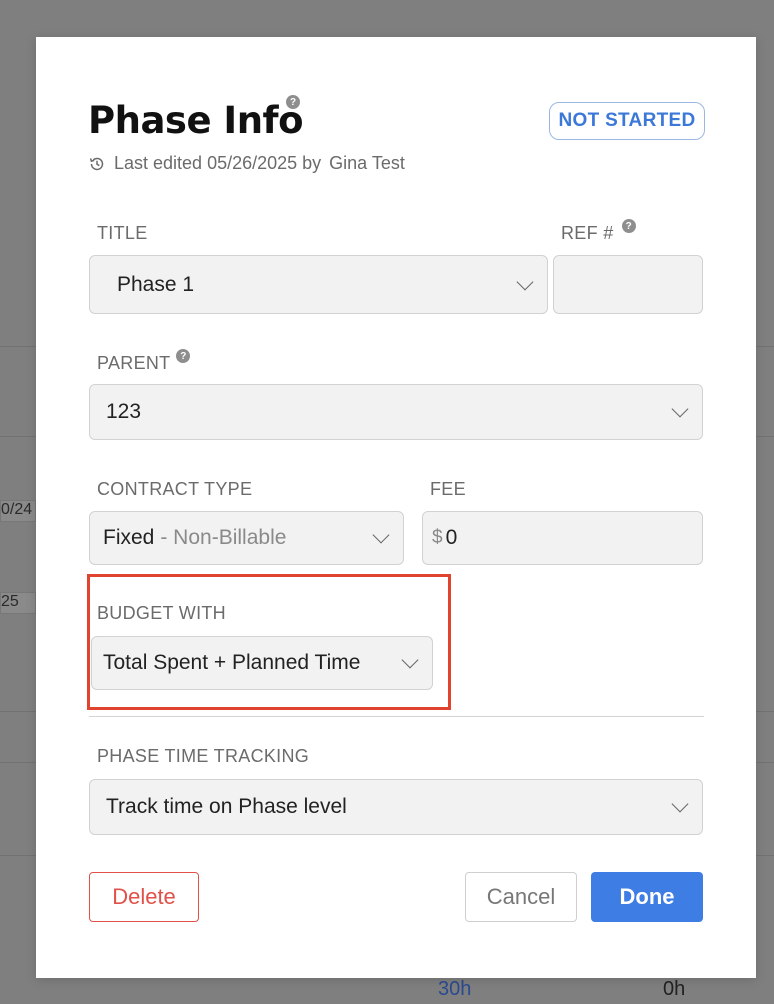 Image resolution: width=774 pixels, height=1004 pixels. Describe the element at coordinates (396, 716) in the screenshot. I see `divider` at that location.